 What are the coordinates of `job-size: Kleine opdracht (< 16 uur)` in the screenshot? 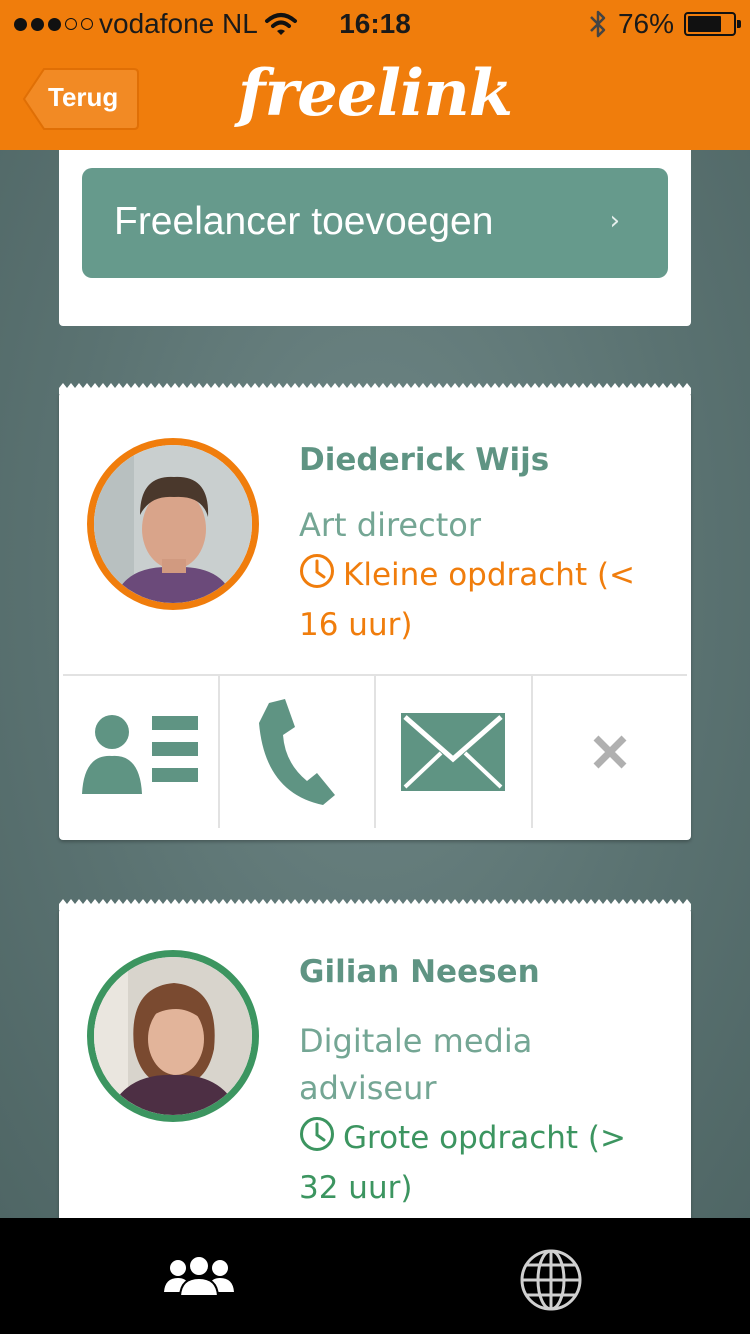 It's located at (484, 600).